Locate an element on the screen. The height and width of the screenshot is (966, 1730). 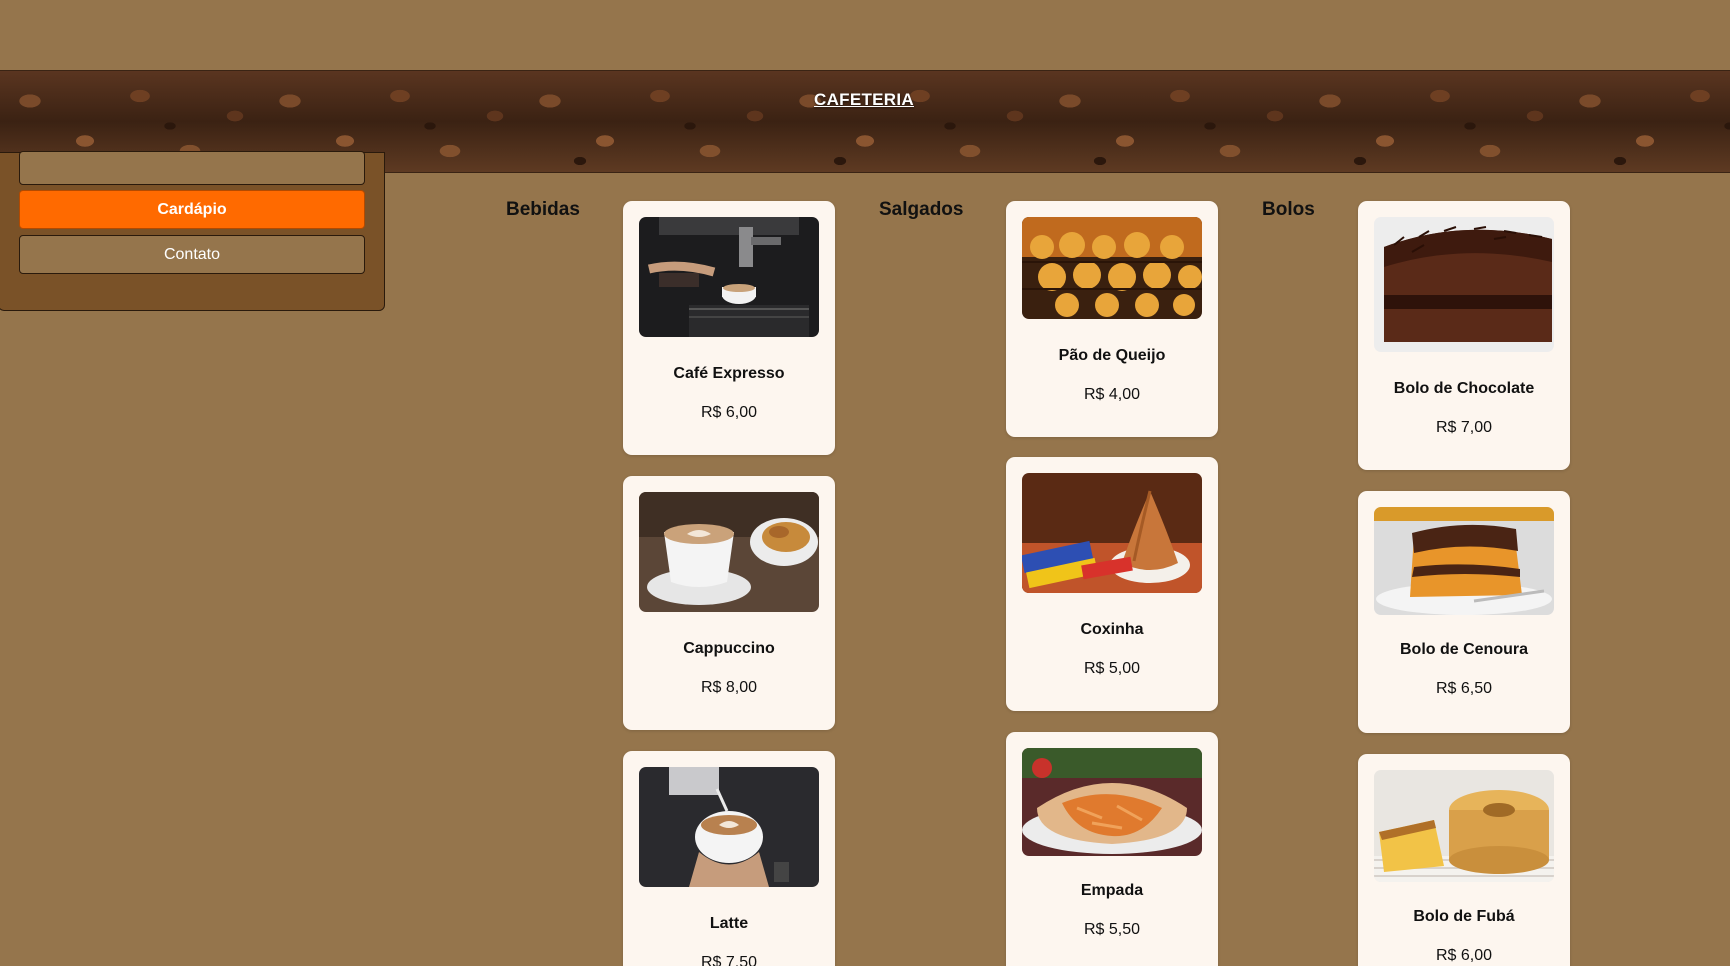
section-title-salgados: Salgados is located at coordinates (921, 209).